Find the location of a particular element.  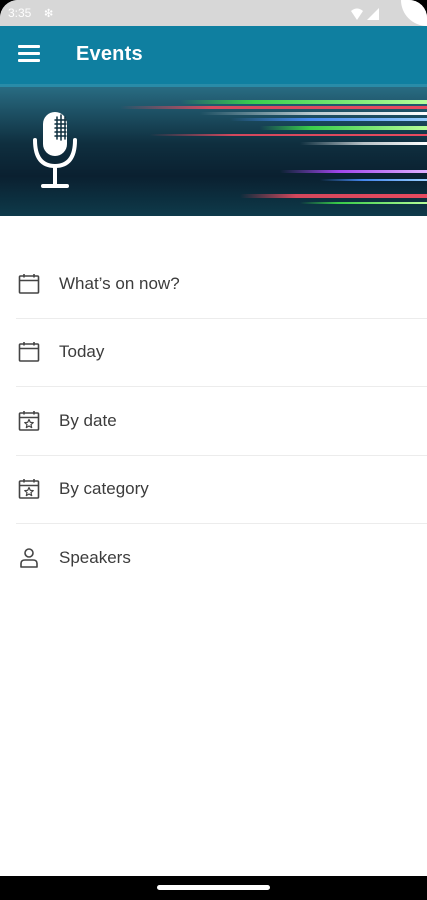

menu-item-label: By category is located at coordinates (104, 489).